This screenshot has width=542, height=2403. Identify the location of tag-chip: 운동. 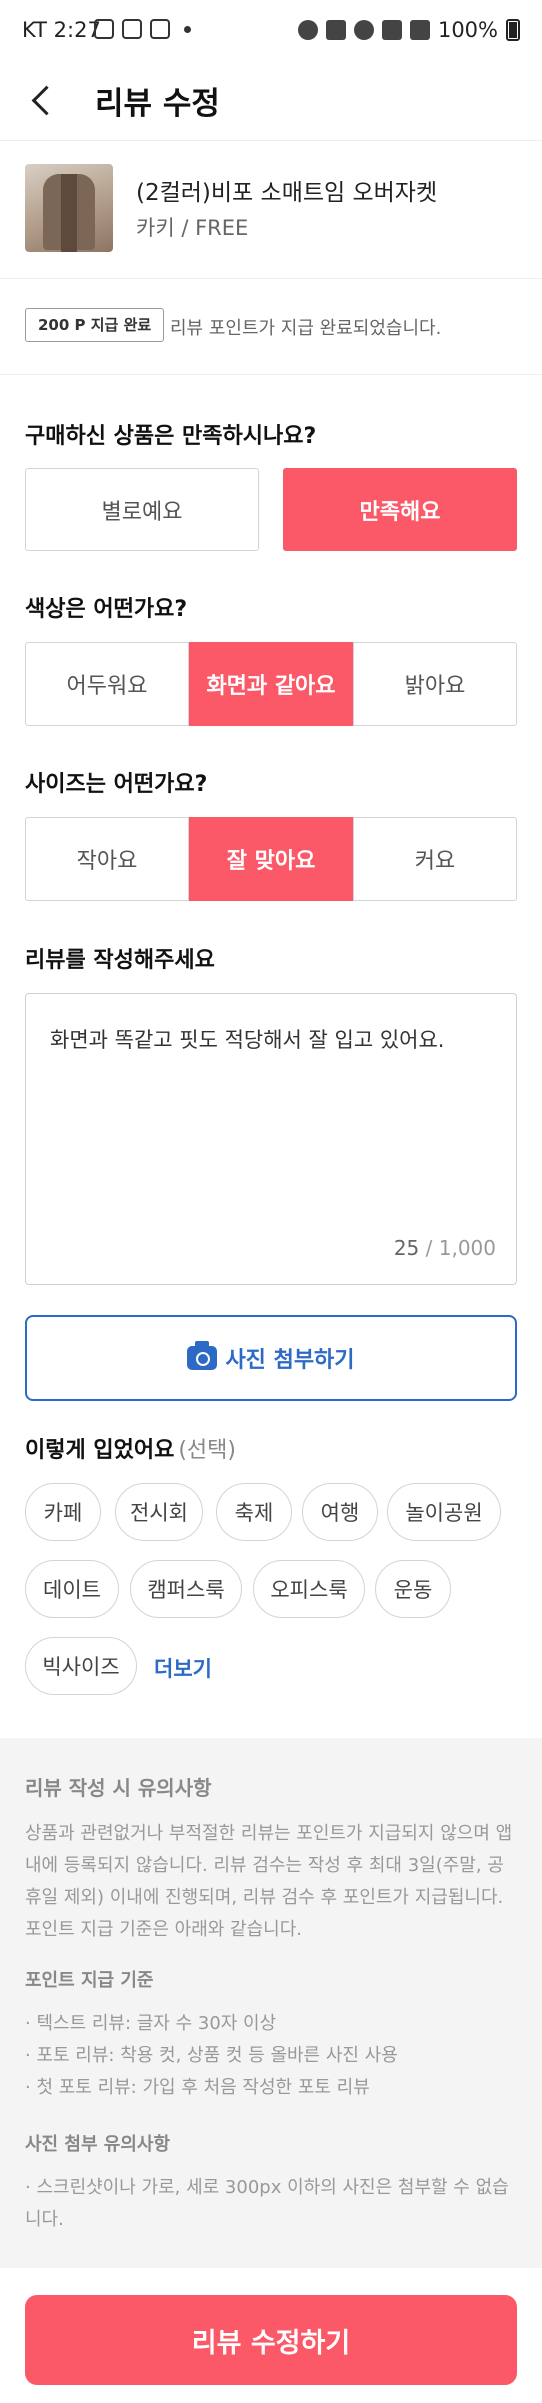
(413, 1589).